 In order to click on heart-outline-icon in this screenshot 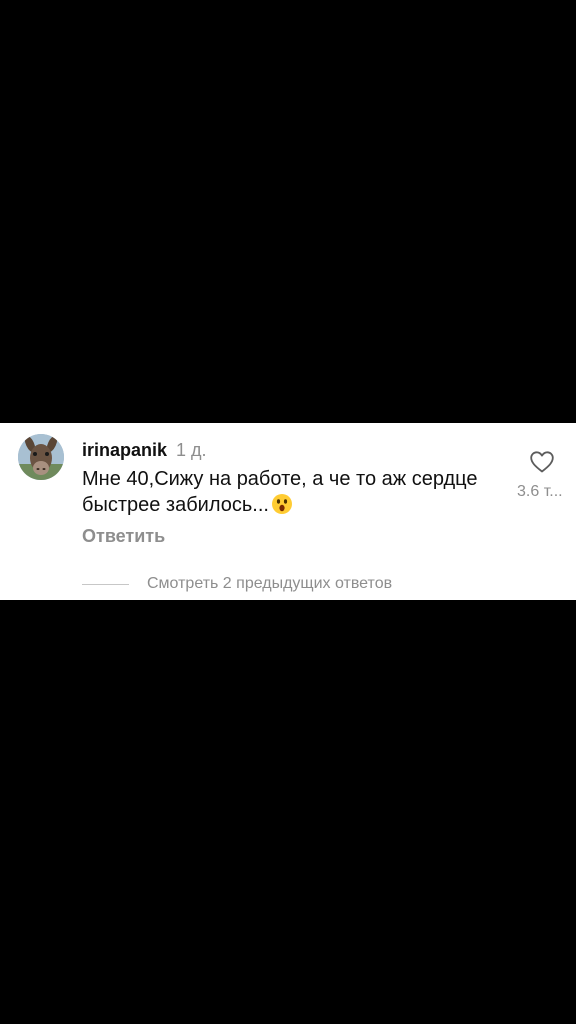, I will do `click(542, 462)`.